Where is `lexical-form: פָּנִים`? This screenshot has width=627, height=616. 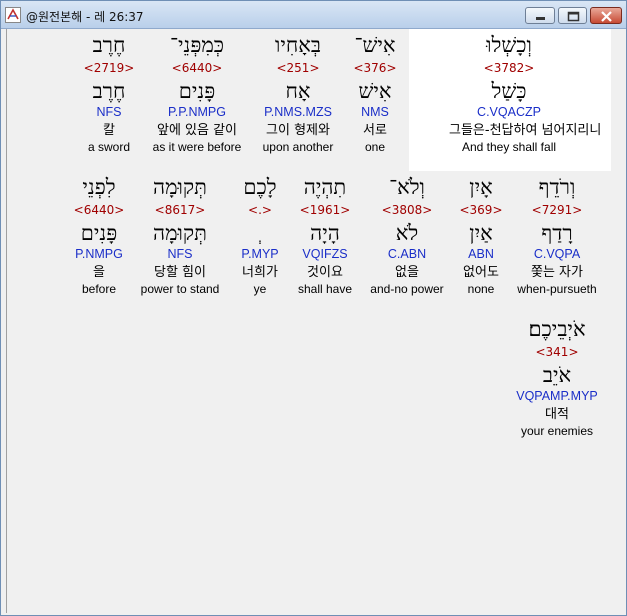 lexical-form: פָּנִים is located at coordinates (99, 233).